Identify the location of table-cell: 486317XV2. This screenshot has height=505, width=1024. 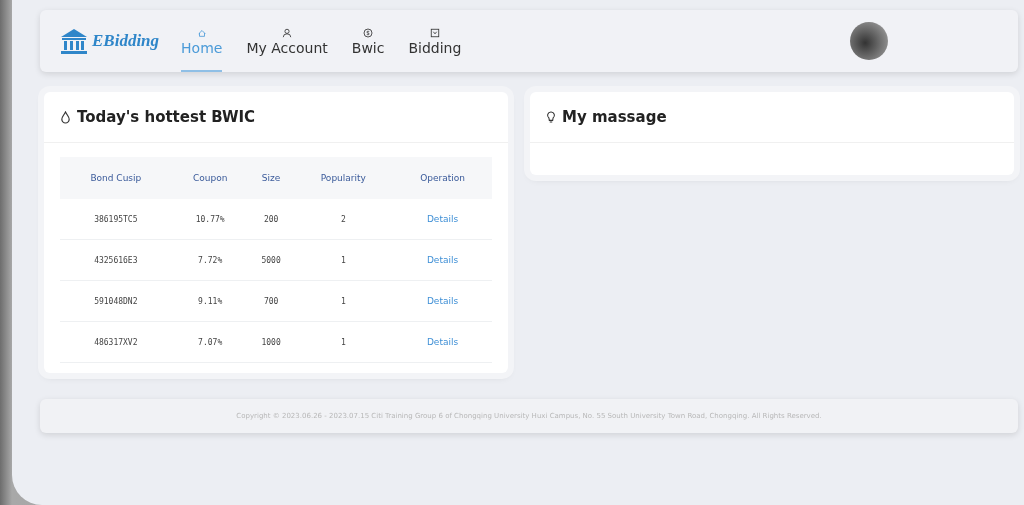
(116, 342).